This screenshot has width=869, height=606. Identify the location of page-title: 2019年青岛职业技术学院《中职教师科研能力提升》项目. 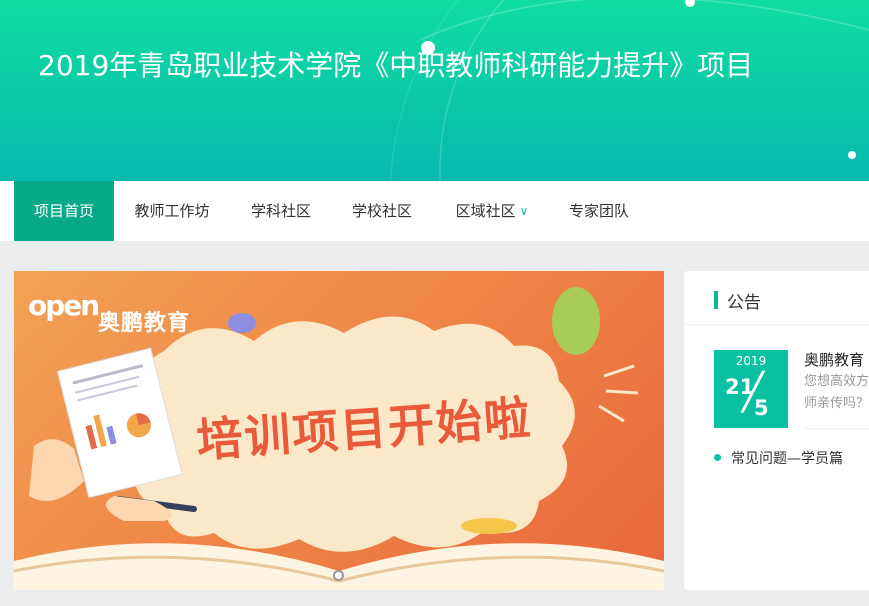
(396, 65).